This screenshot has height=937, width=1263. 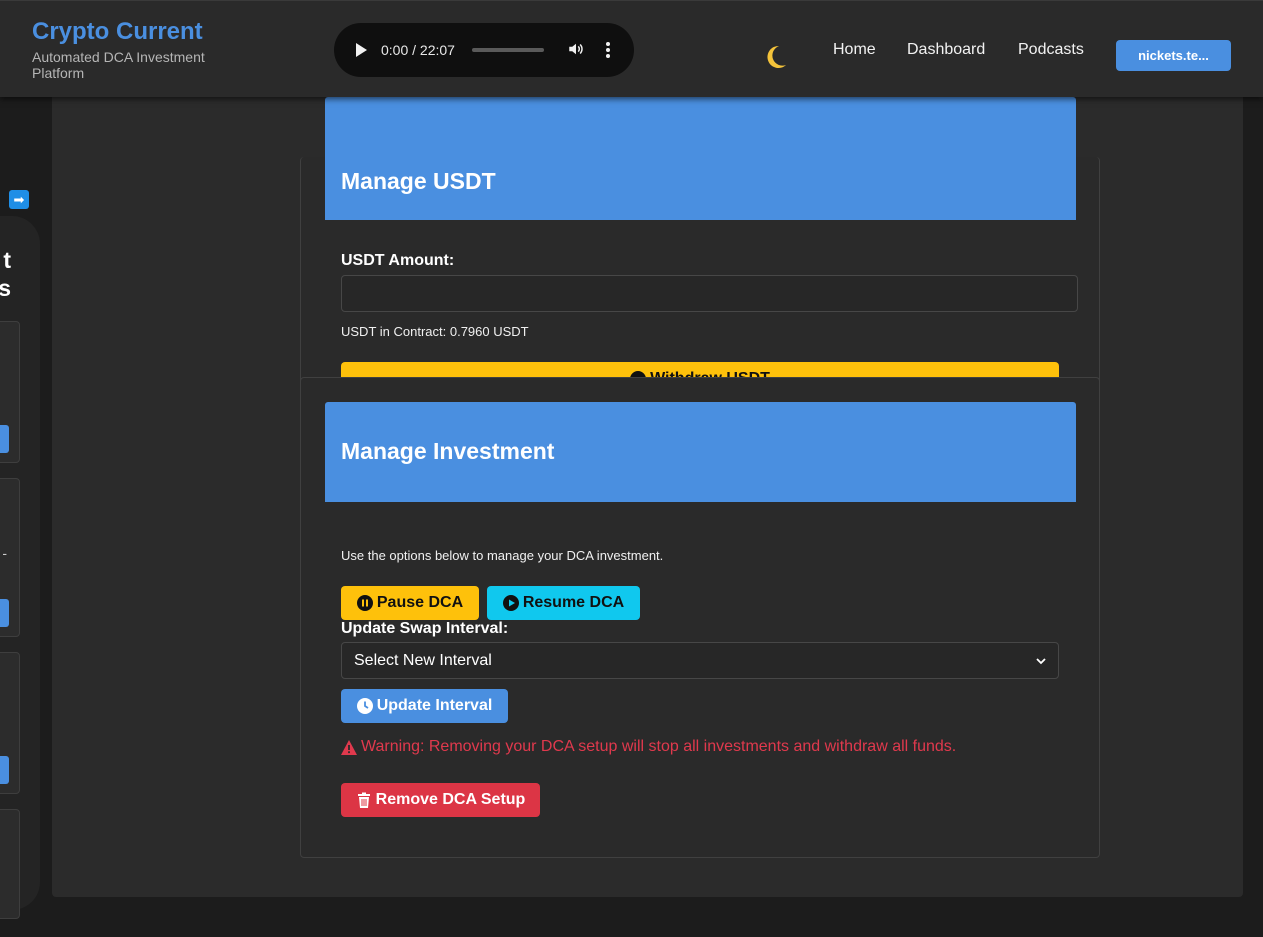 What do you see at coordinates (573, 602) in the screenshot?
I see `resume-dca-label: Resume DCA` at bounding box center [573, 602].